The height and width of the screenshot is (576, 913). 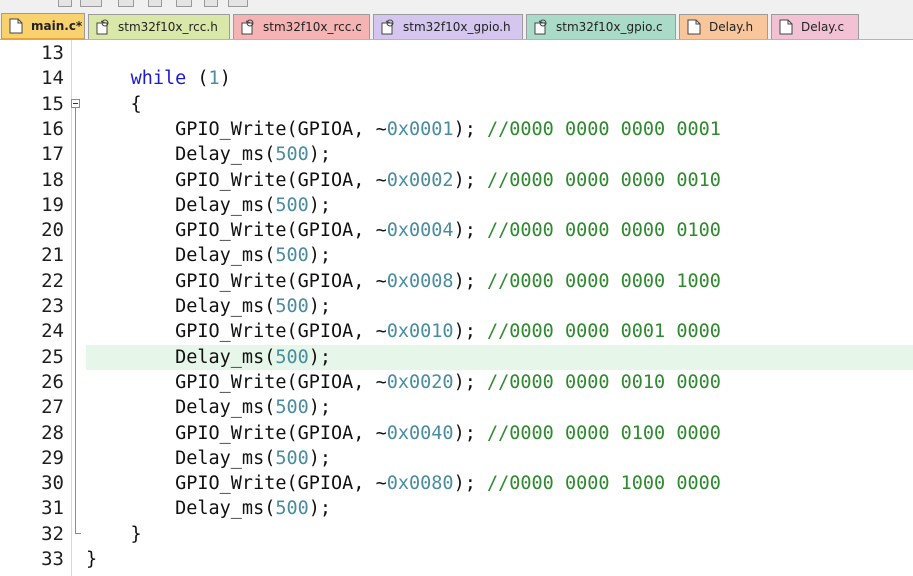 I want to click on line-number: 21, so click(x=52, y=255).